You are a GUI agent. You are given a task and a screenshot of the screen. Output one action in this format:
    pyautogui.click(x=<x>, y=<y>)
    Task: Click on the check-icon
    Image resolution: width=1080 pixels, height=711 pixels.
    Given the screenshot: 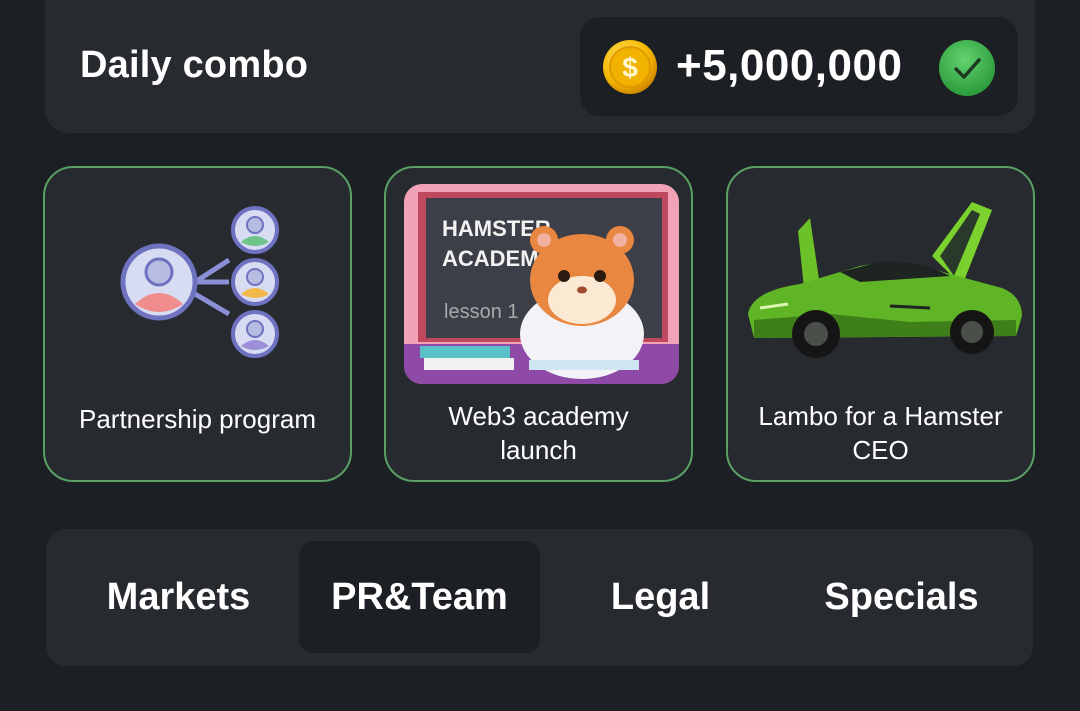 What is the action you would take?
    pyautogui.click(x=967, y=68)
    